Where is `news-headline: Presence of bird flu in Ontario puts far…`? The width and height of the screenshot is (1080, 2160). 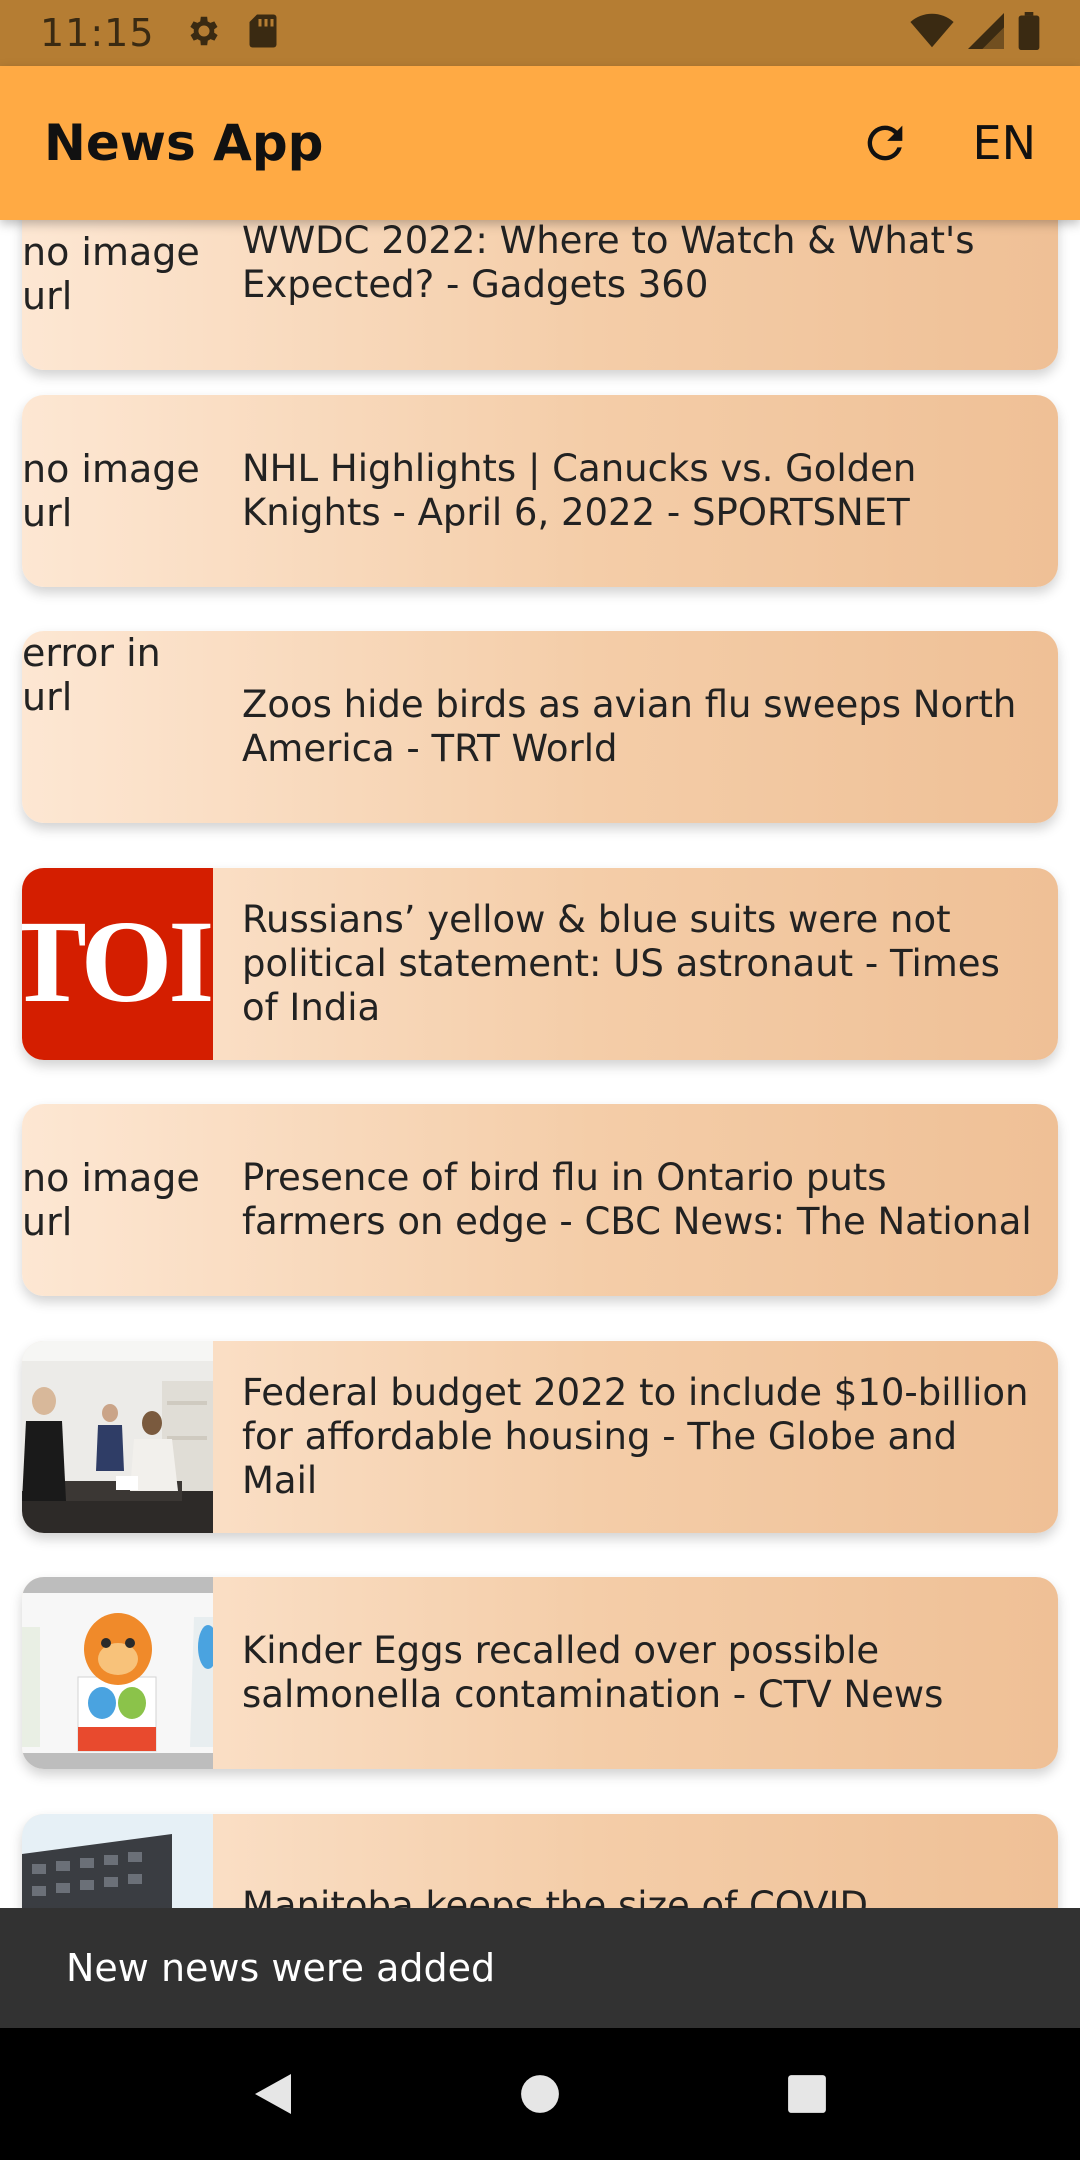 news-headline: Presence of bird flu in Ontario puts far… is located at coordinates (637, 1199).